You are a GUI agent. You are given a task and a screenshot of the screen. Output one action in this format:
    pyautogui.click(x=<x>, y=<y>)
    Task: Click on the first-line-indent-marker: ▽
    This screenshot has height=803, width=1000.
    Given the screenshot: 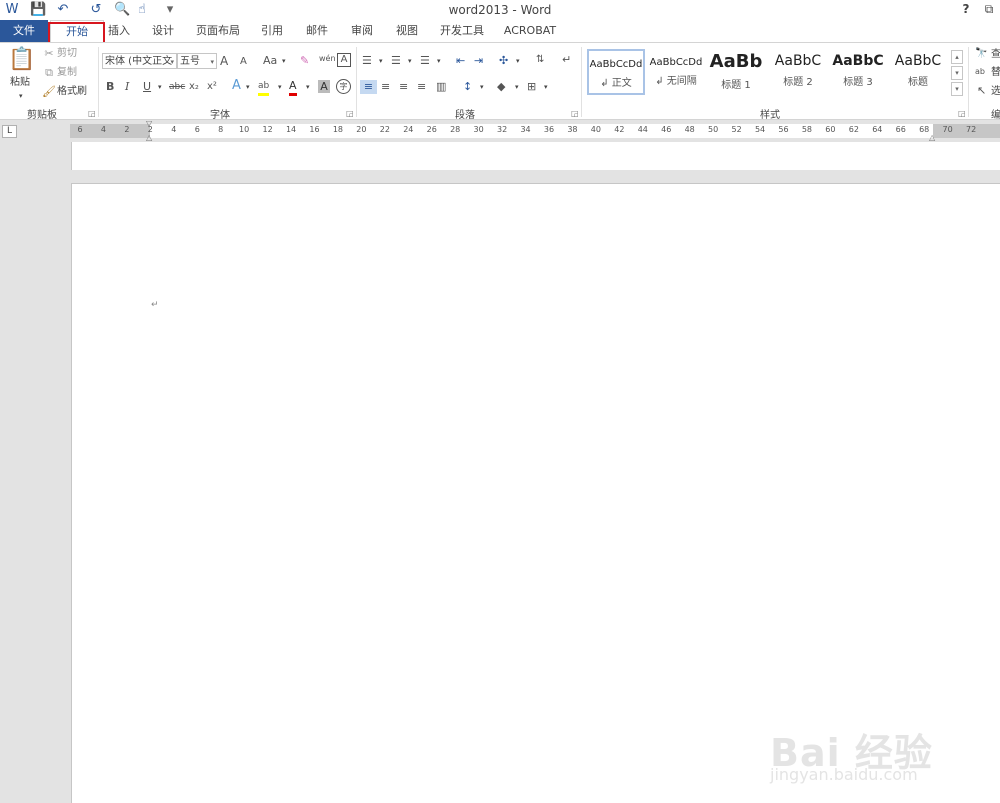 What is the action you would take?
    pyautogui.click(x=149, y=123)
    